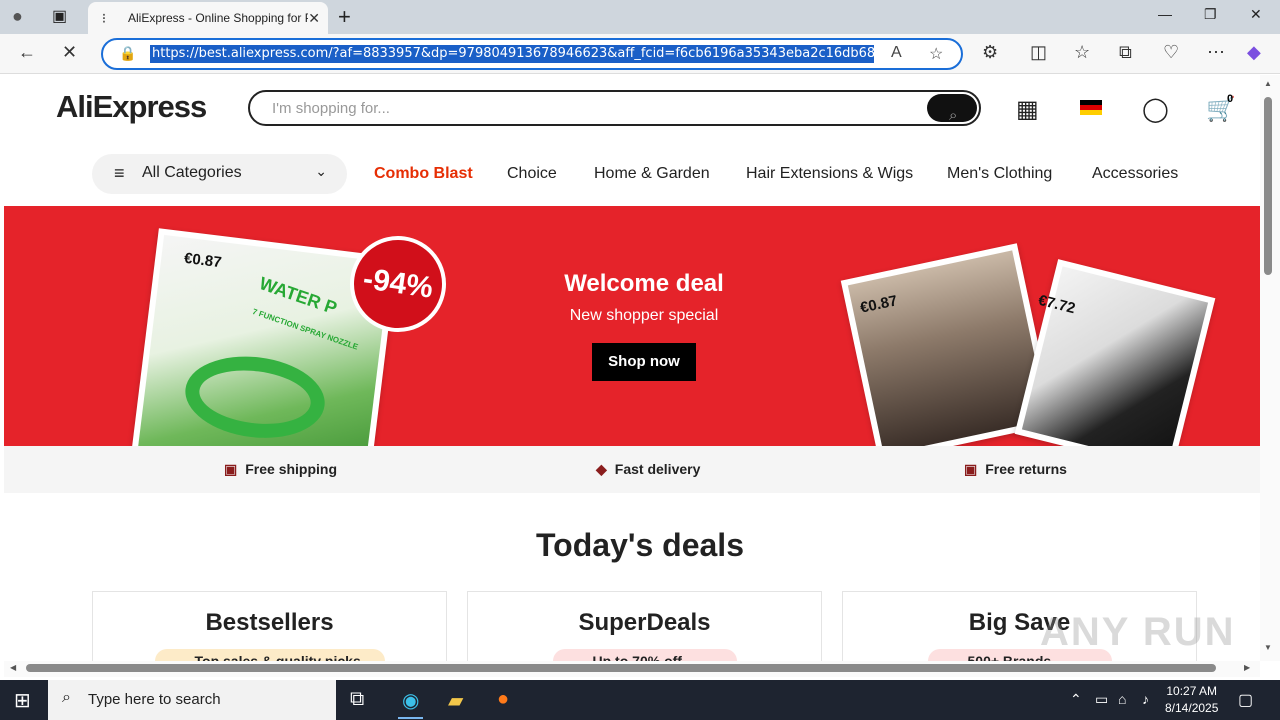 The image size is (1280, 720). Describe the element at coordinates (59, 16) in the screenshot. I see `tab-actions-icon: ▣` at that location.